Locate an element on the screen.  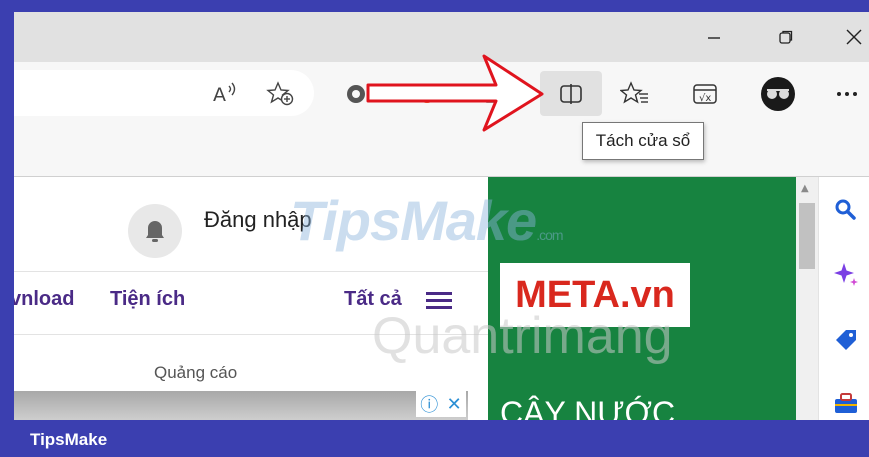
red-arrow-annotation is located at coordinates (455, 93).